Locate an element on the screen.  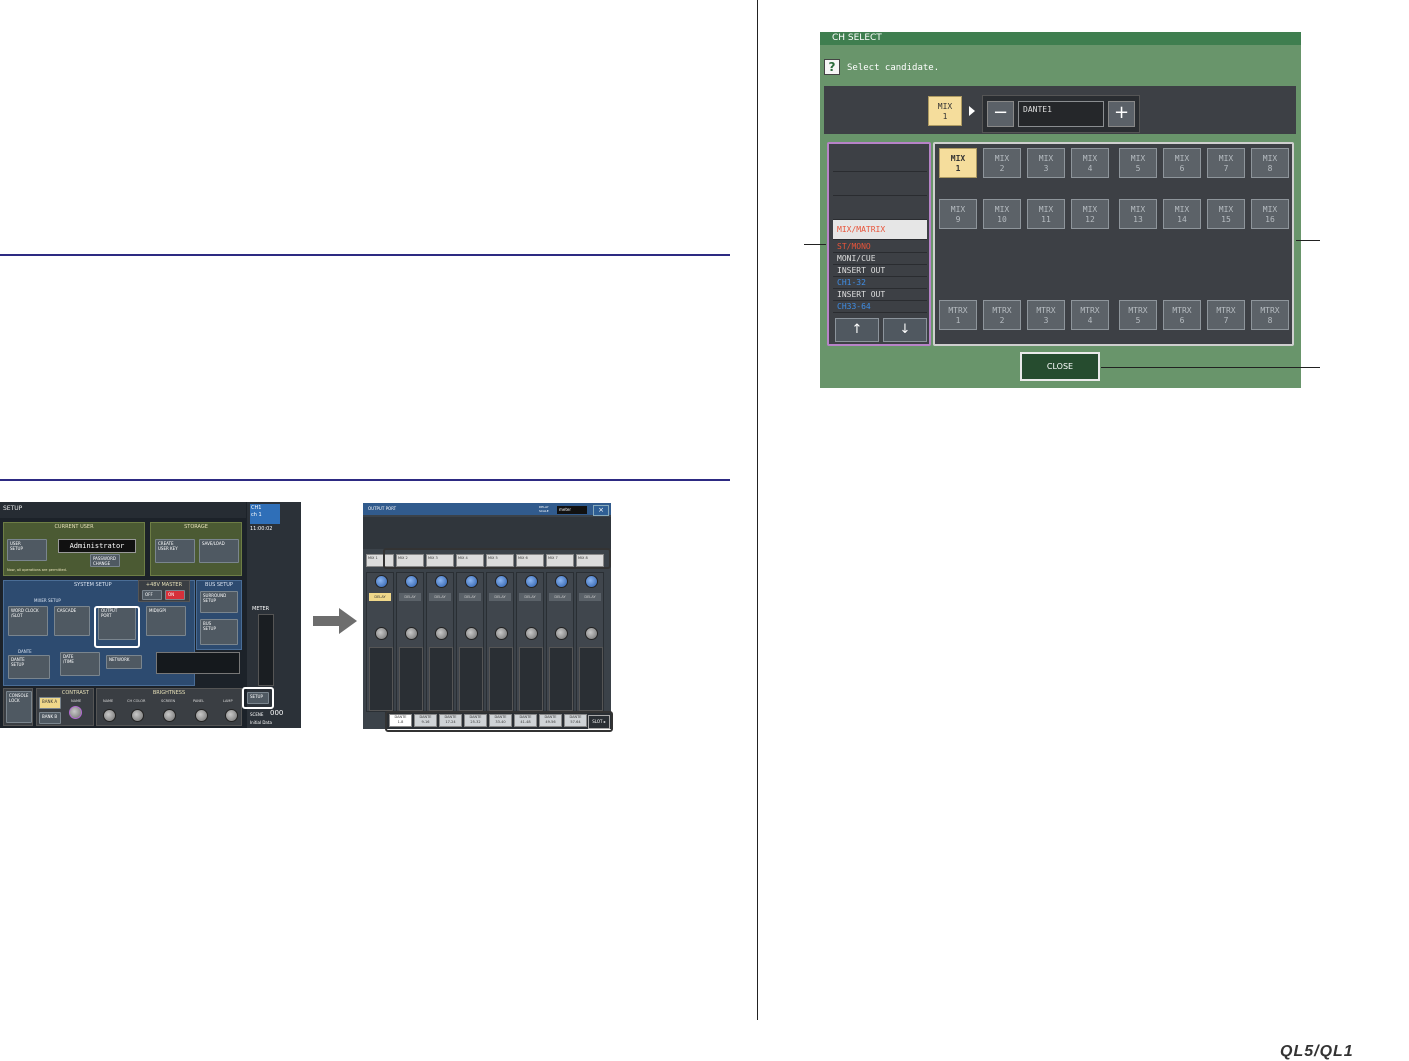
bank-a-button: BANK A is located at coordinates (50, 703).